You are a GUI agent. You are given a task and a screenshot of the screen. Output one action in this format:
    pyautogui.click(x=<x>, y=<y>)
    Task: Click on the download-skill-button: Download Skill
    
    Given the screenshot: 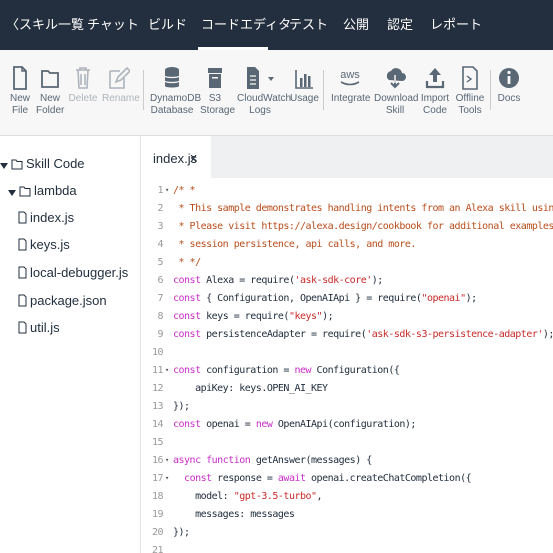 What is the action you would take?
    pyautogui.click(x=396, y=91)
    